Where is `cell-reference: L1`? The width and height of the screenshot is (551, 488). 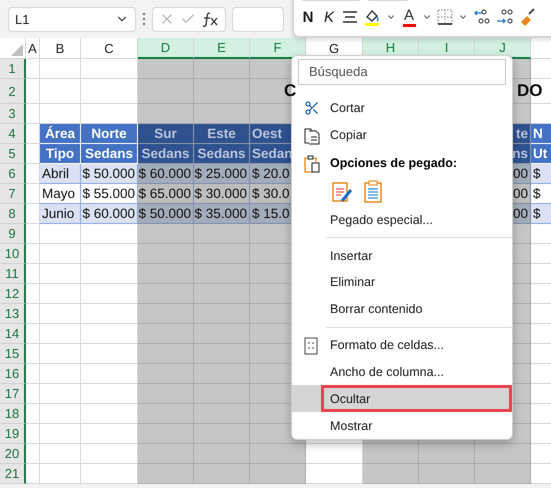 cell-reference: L1 is located at coordinates (22, 19).